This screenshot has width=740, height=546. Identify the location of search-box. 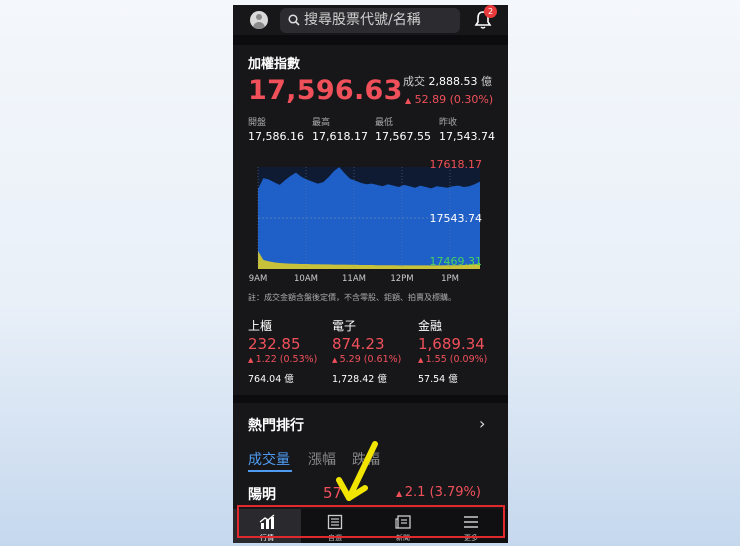
(370, 20).